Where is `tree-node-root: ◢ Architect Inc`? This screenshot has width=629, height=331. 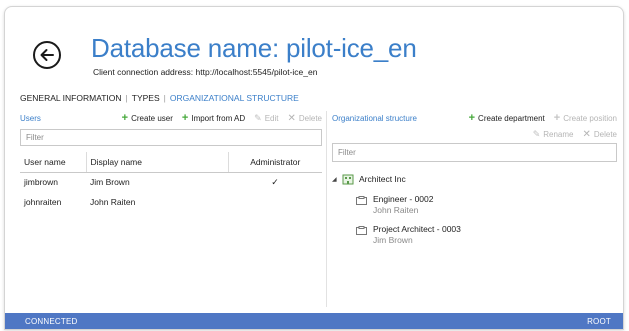
tree-node-root: ◢ Architect Inc is located at coordinates (474, 179).